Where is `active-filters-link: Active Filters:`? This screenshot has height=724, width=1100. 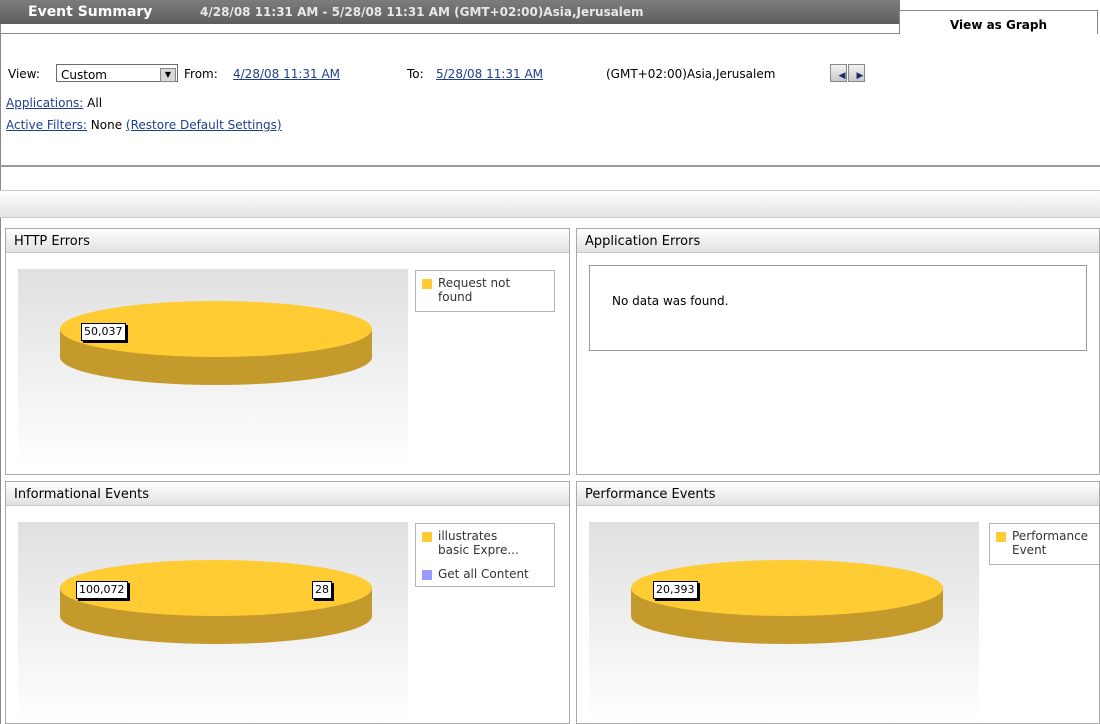
active-filters-link: Active Filters: is located at coordinates (46, 125).